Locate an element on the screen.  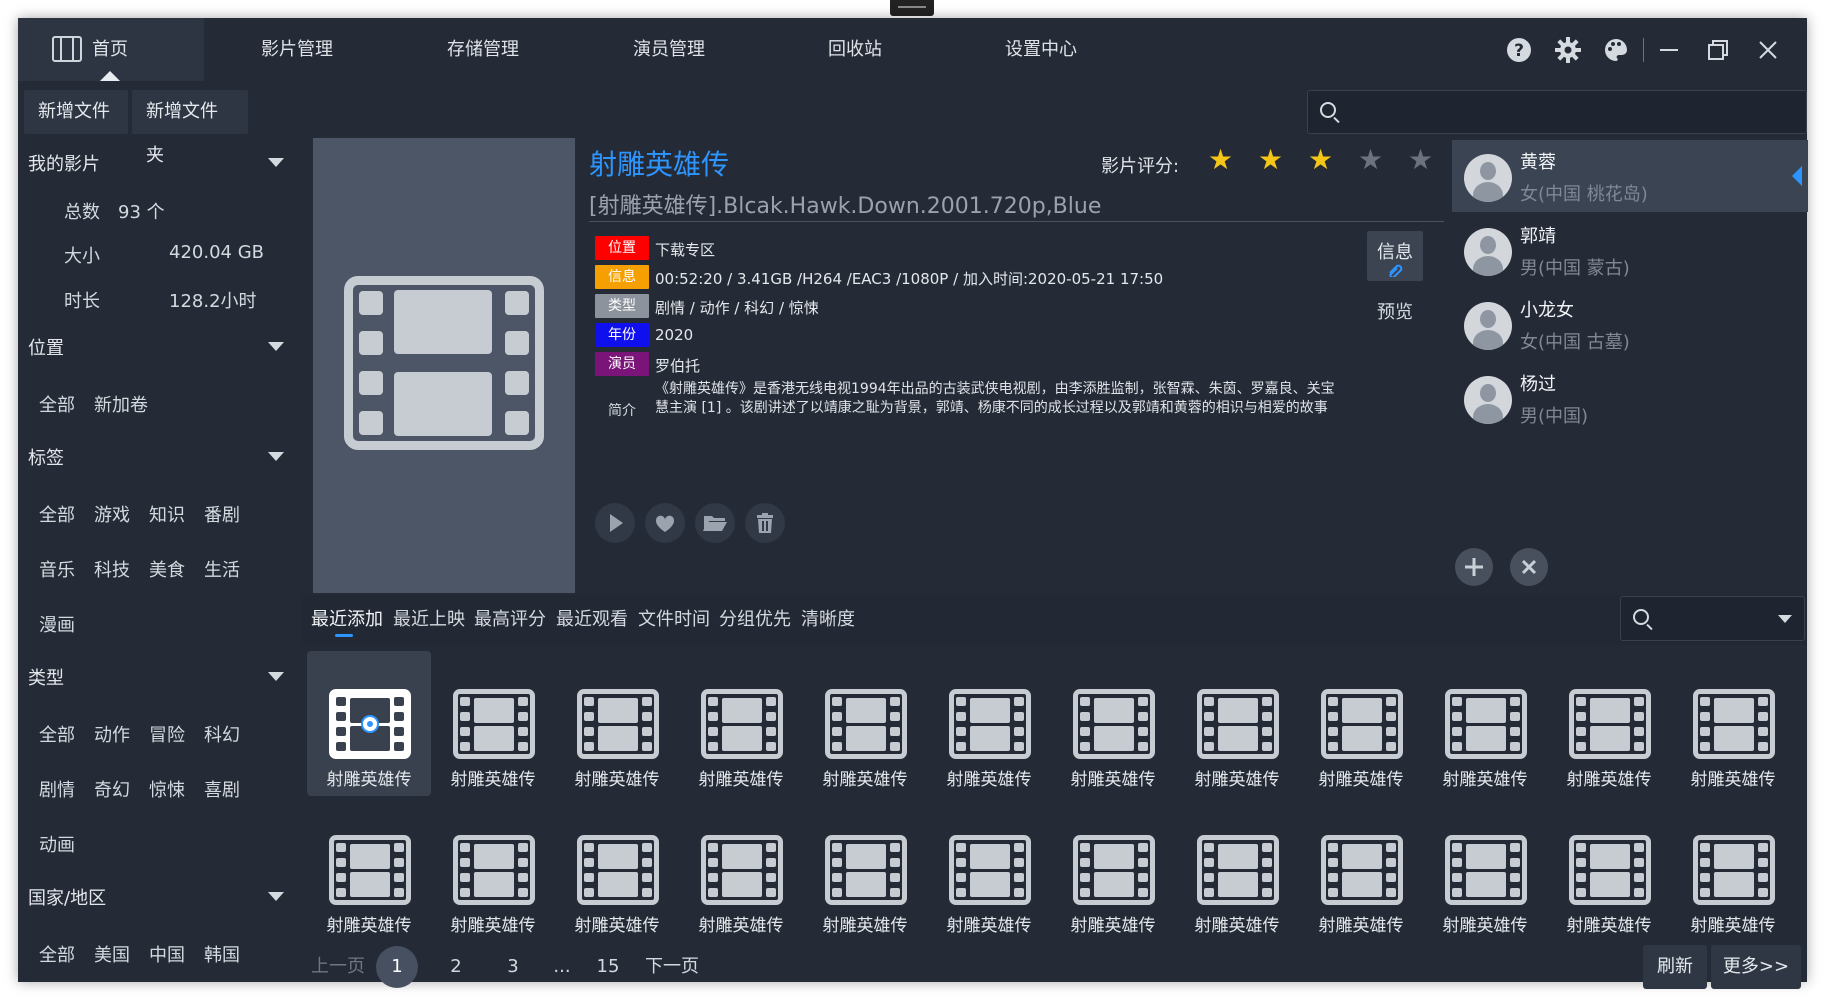
grid-search-input is located at coordinates (1712, 618).